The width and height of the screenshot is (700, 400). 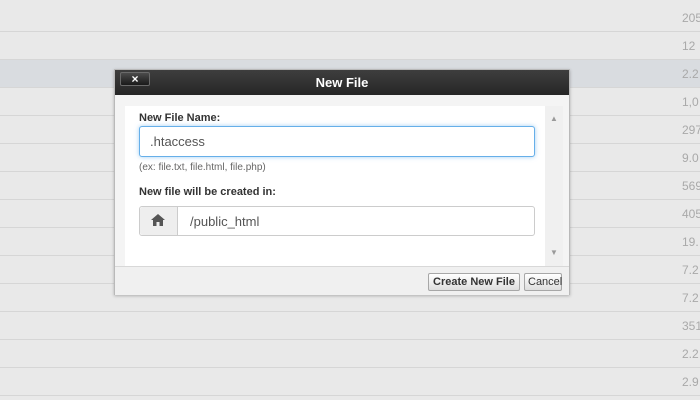 I want to click on create-new-file-button: Create New File, so click(x=474, y=282).